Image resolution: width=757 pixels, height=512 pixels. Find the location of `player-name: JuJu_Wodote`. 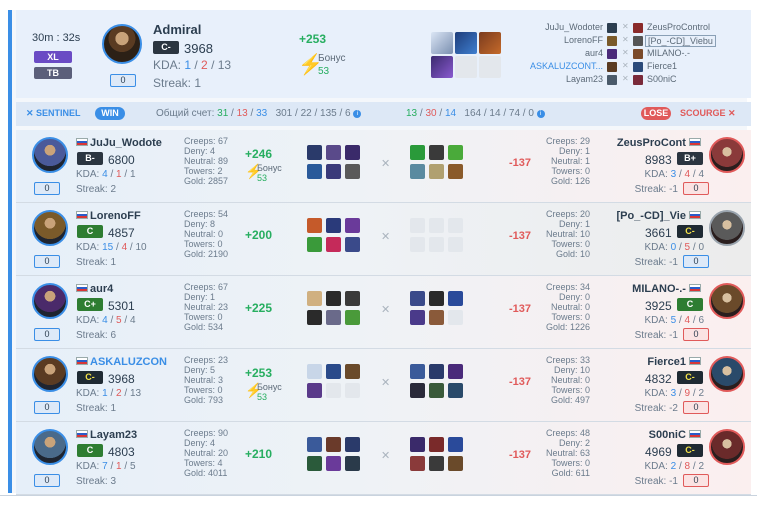

player-name: JuJu_Wodote is located at coordinates (132, 143).